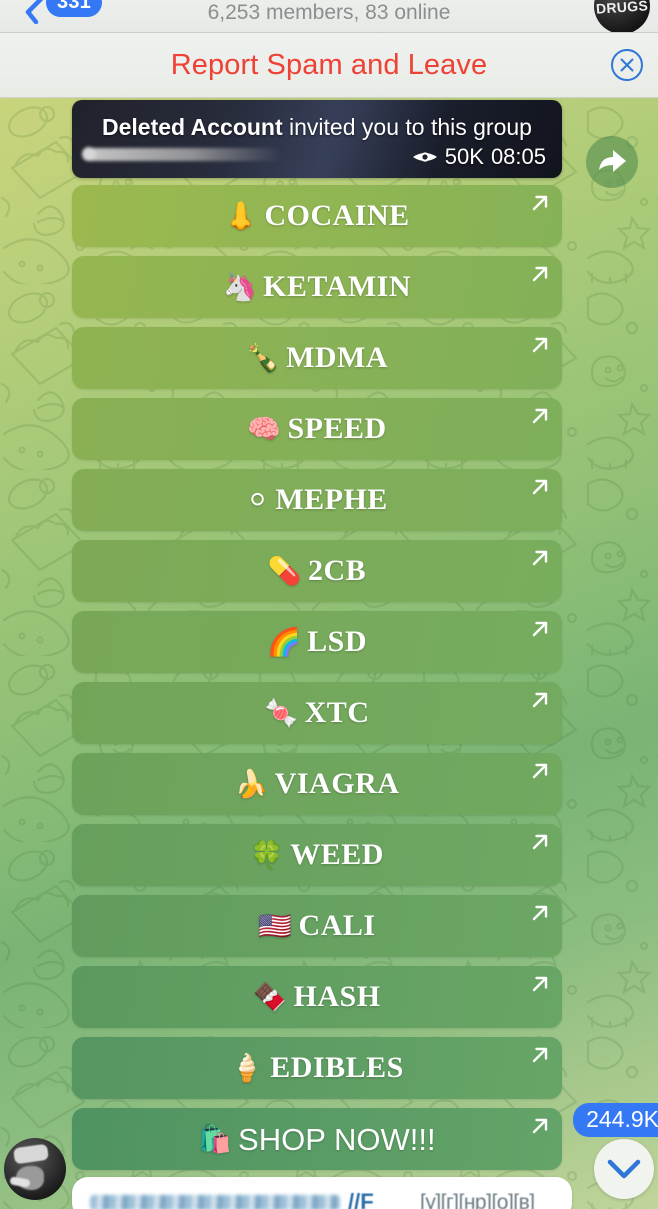 The height and width of the screenshot is (1209, 658). I want to click on keyboard-button-emoji-icon: 🌈, so click(284, 642).